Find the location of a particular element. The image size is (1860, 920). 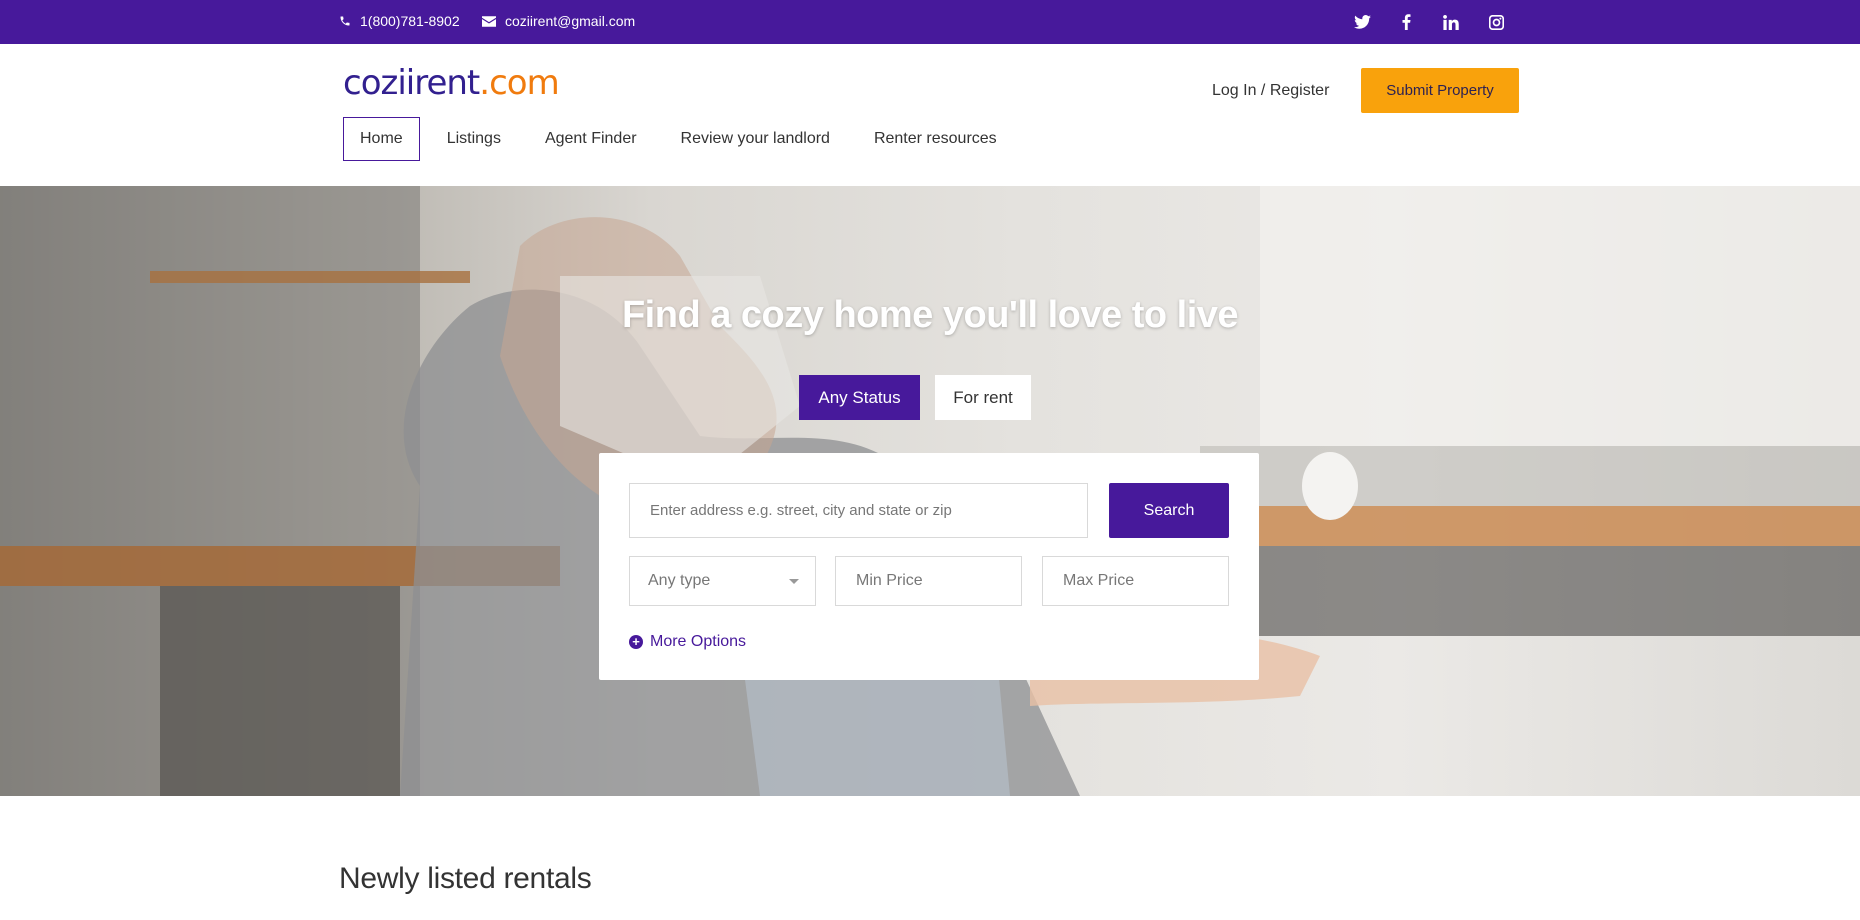

email-contact: coziirent@gmail.com is located at coordinates (558, 21).